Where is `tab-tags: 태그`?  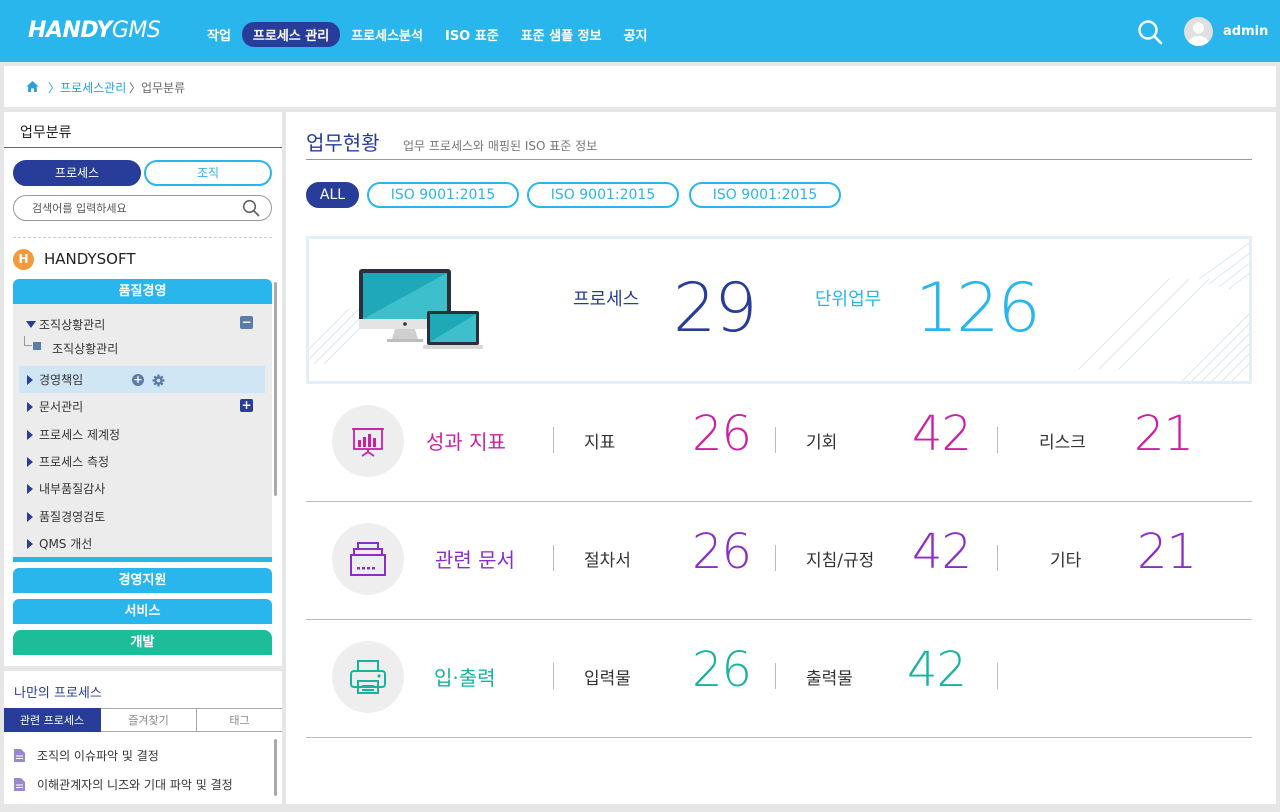
tab-tags: 태그 is located at coordinates (239, 720).